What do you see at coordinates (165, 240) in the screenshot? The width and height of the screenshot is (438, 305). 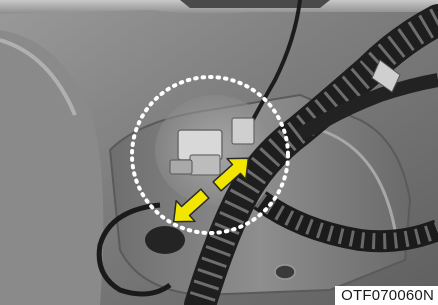 I see `connector-plug` at bounding box center [165, 240].